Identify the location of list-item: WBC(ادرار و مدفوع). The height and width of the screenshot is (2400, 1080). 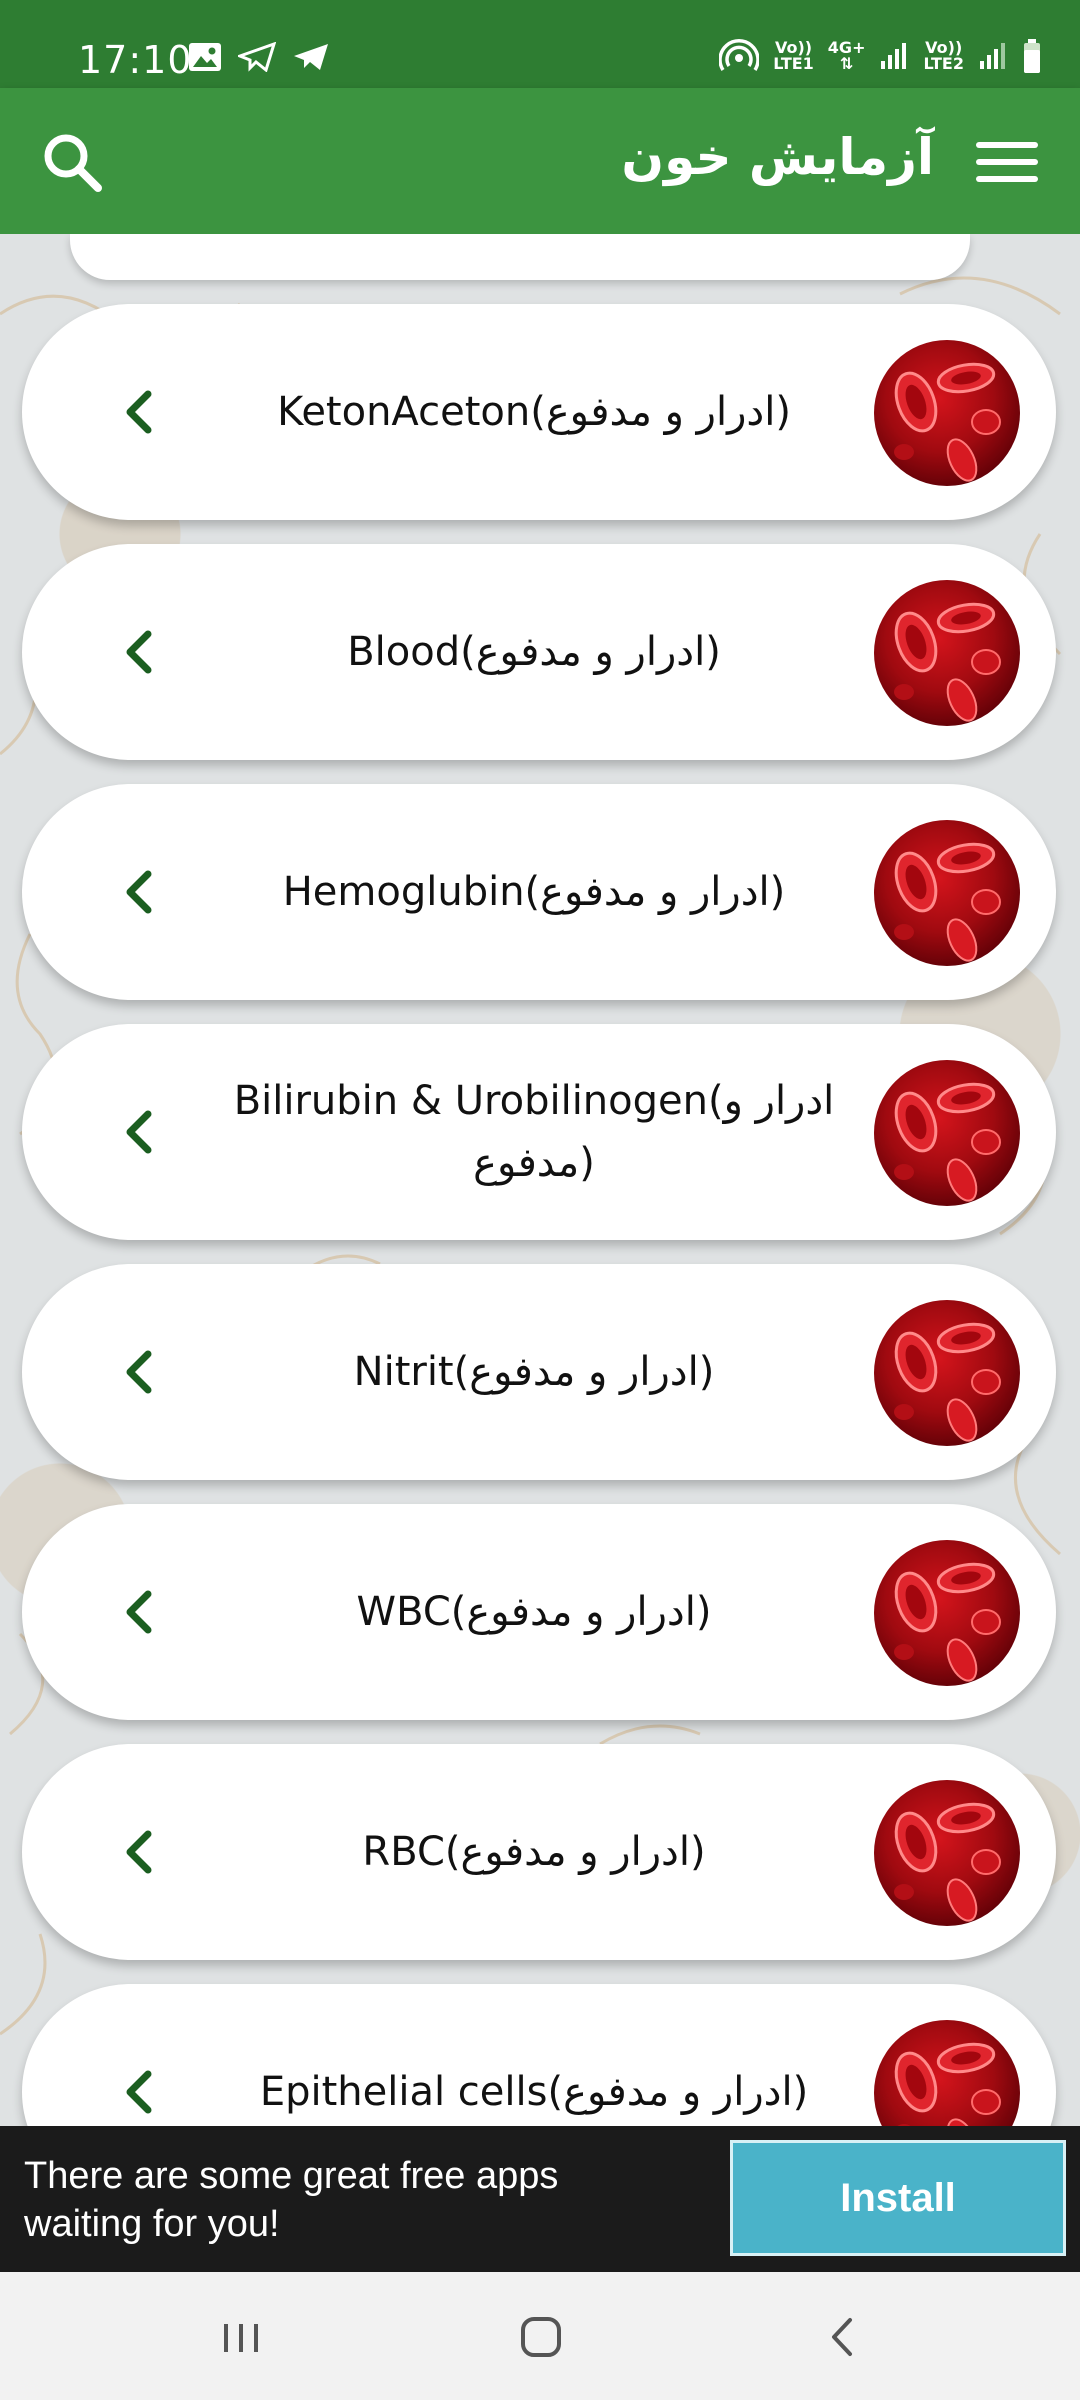
(539, 1612).